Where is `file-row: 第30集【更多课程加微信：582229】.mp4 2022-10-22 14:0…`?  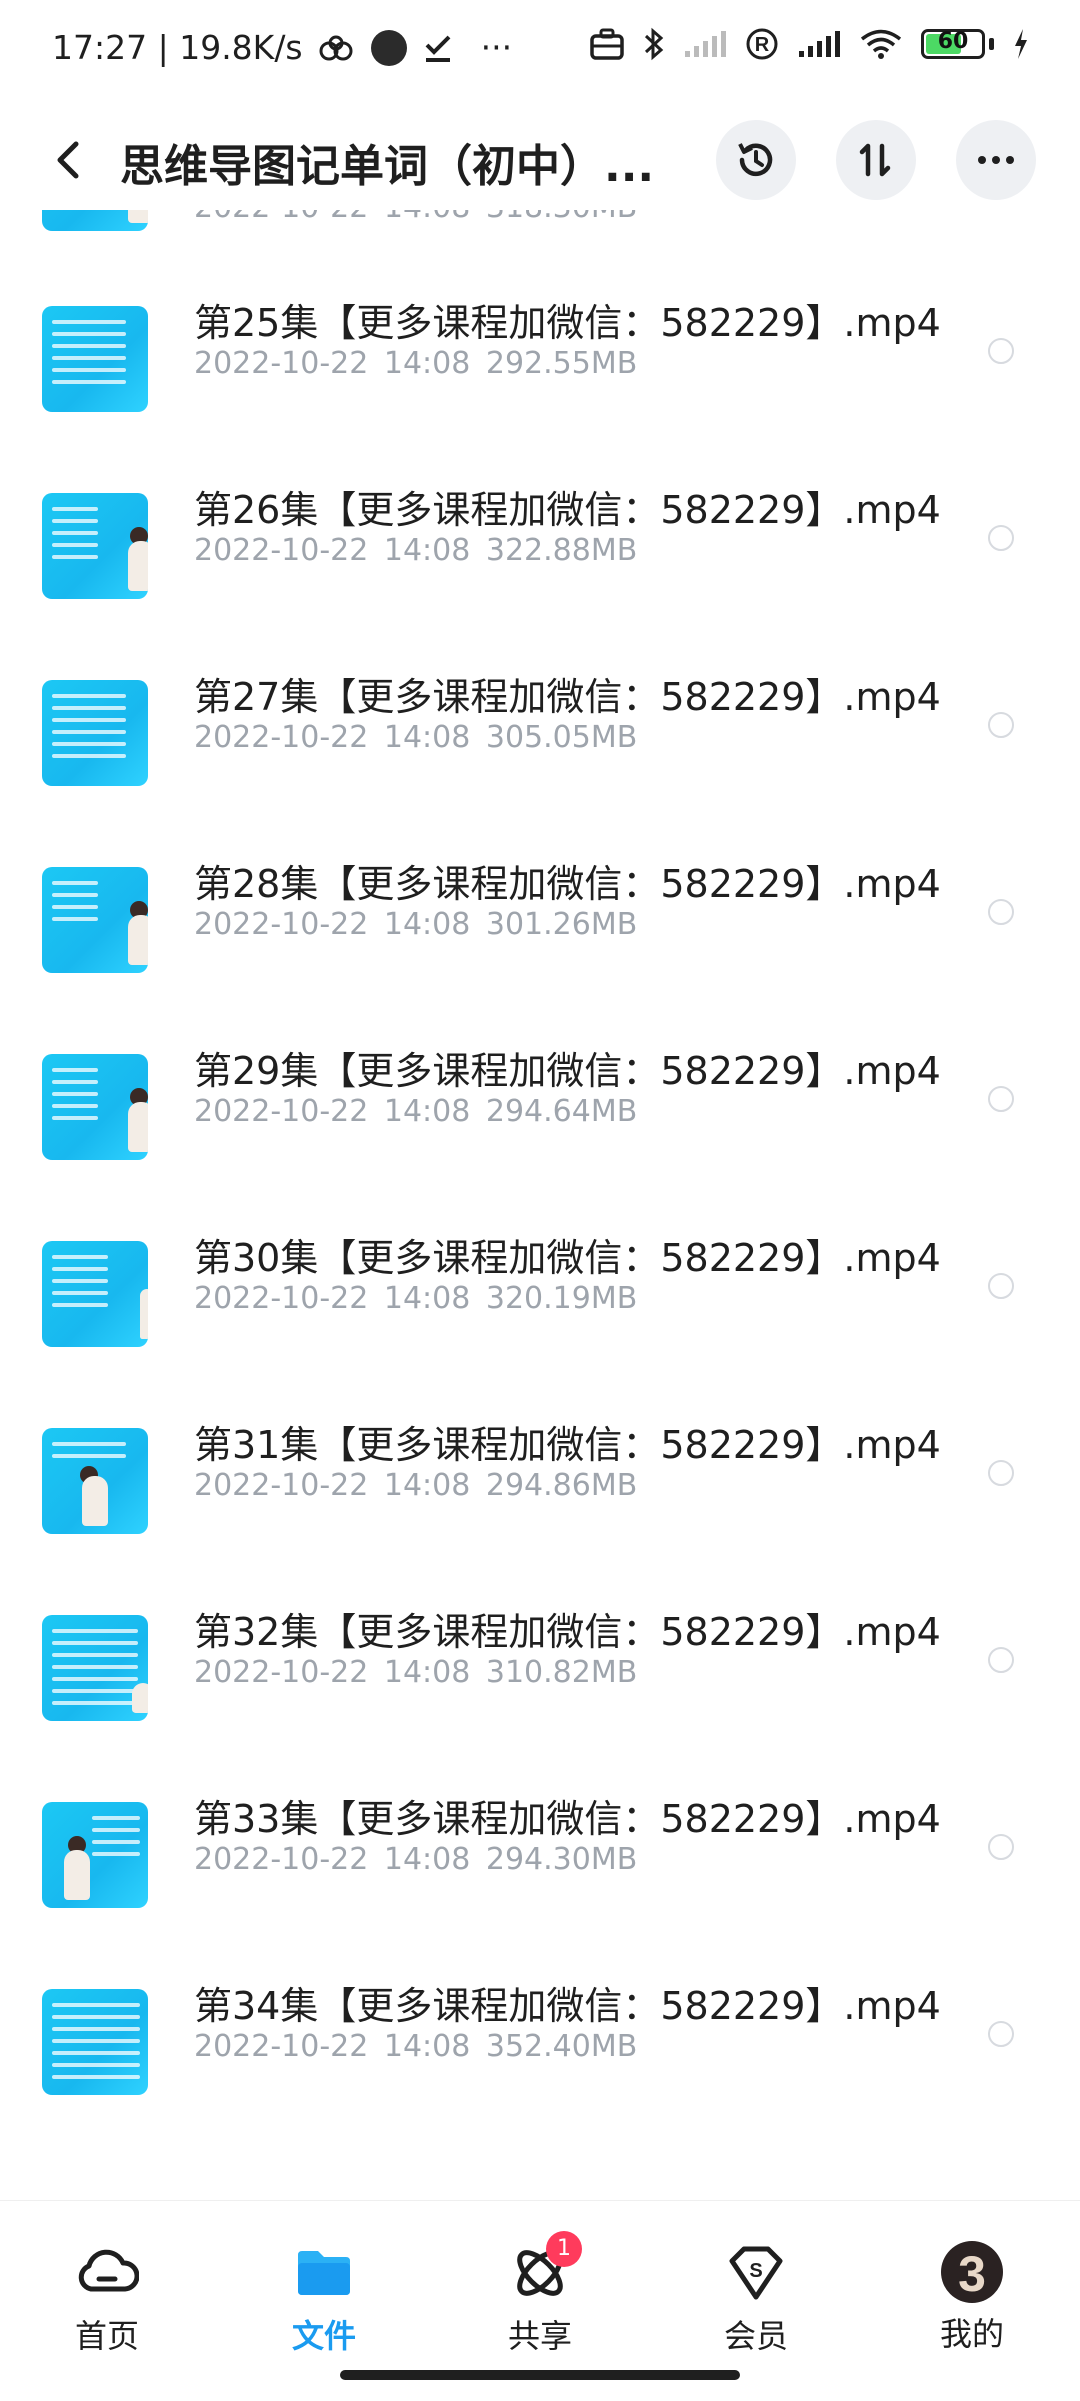 file-row: 第30集【更多课程加微信：582229】.mp4 2022-10-22 14:0… is located at coordinates (540, 1300).